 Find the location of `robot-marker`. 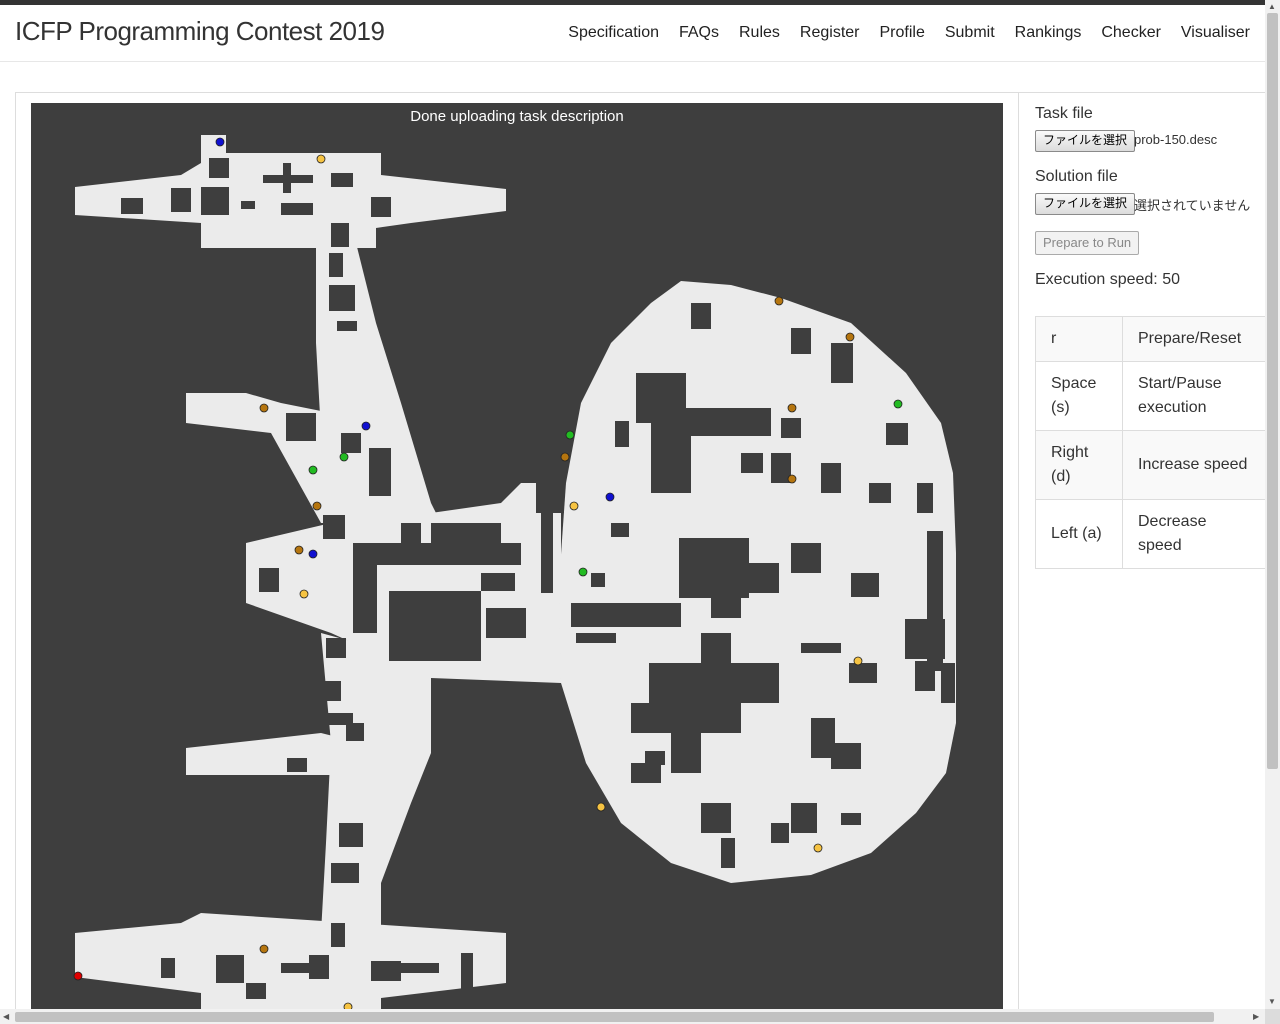

robot-marker is located at coordinates (78, 976).